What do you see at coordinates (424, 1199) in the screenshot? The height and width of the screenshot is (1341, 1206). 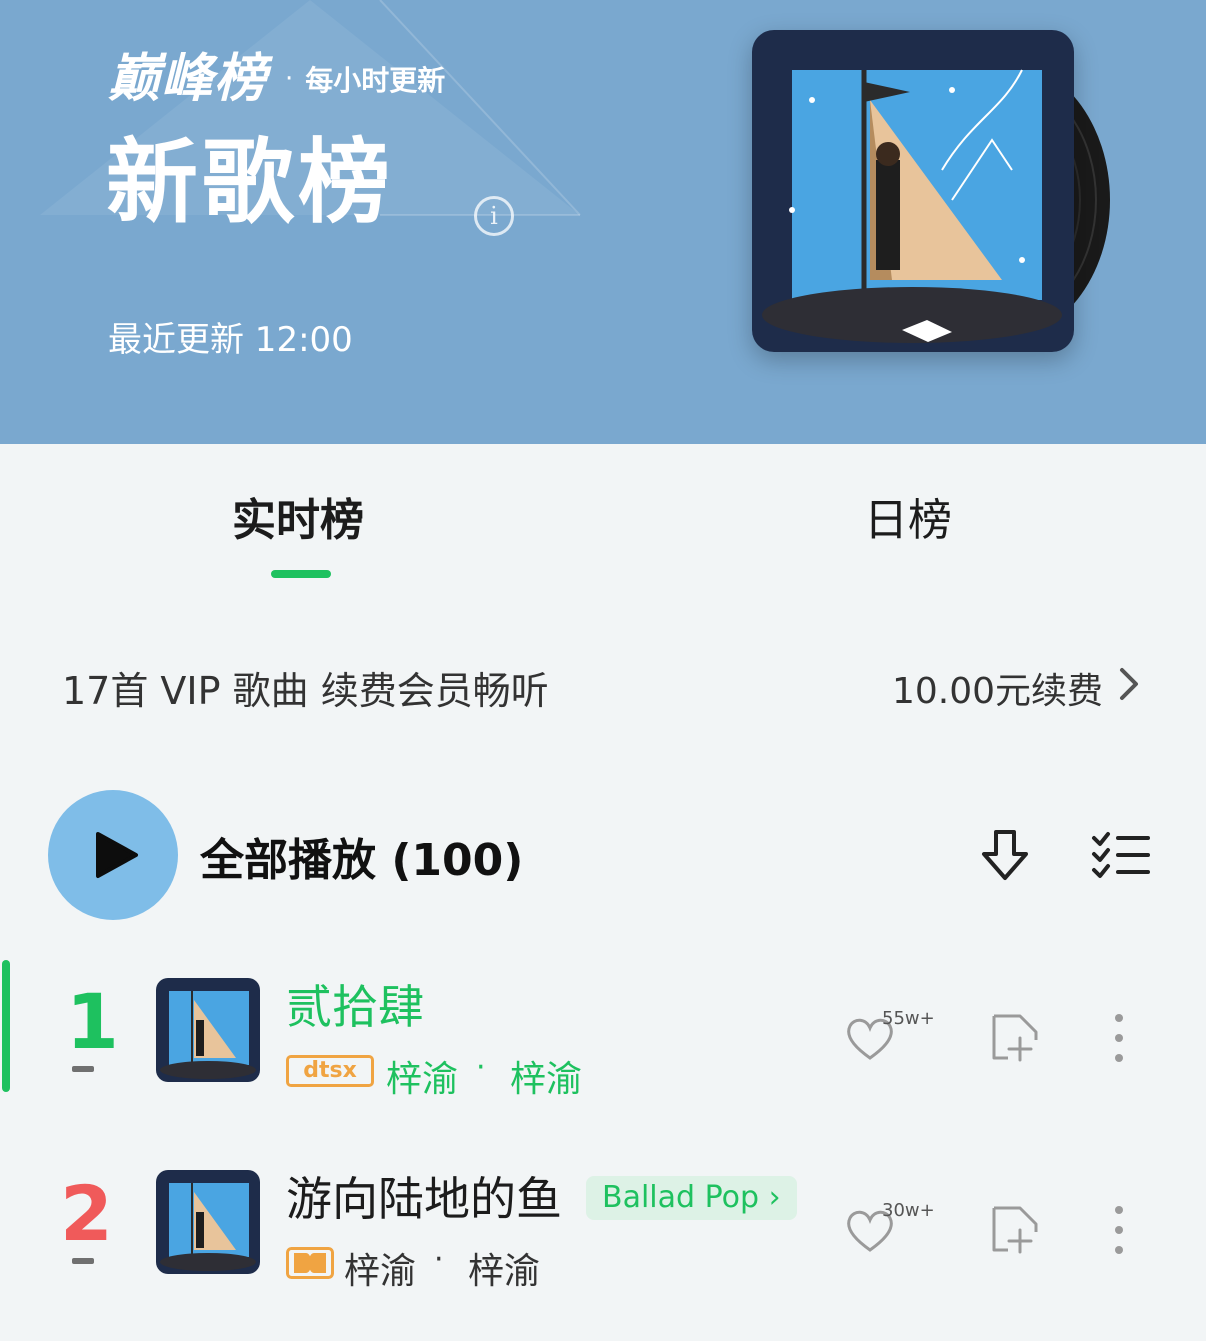 I see `song-title: 游向陆地的鱼` at bounding box center [424, 1199].